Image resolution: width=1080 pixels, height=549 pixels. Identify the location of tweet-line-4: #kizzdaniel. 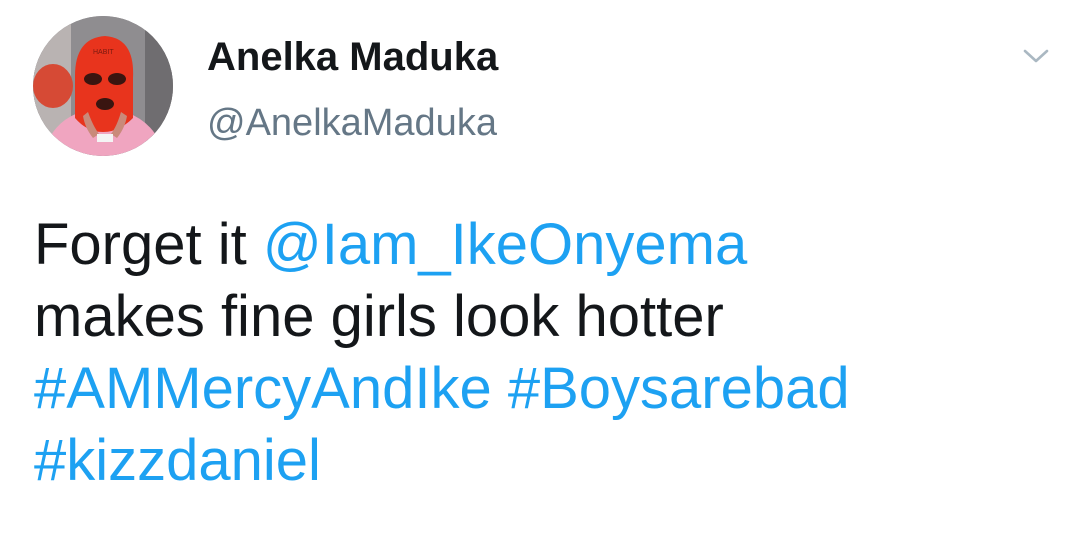
(549, 461).